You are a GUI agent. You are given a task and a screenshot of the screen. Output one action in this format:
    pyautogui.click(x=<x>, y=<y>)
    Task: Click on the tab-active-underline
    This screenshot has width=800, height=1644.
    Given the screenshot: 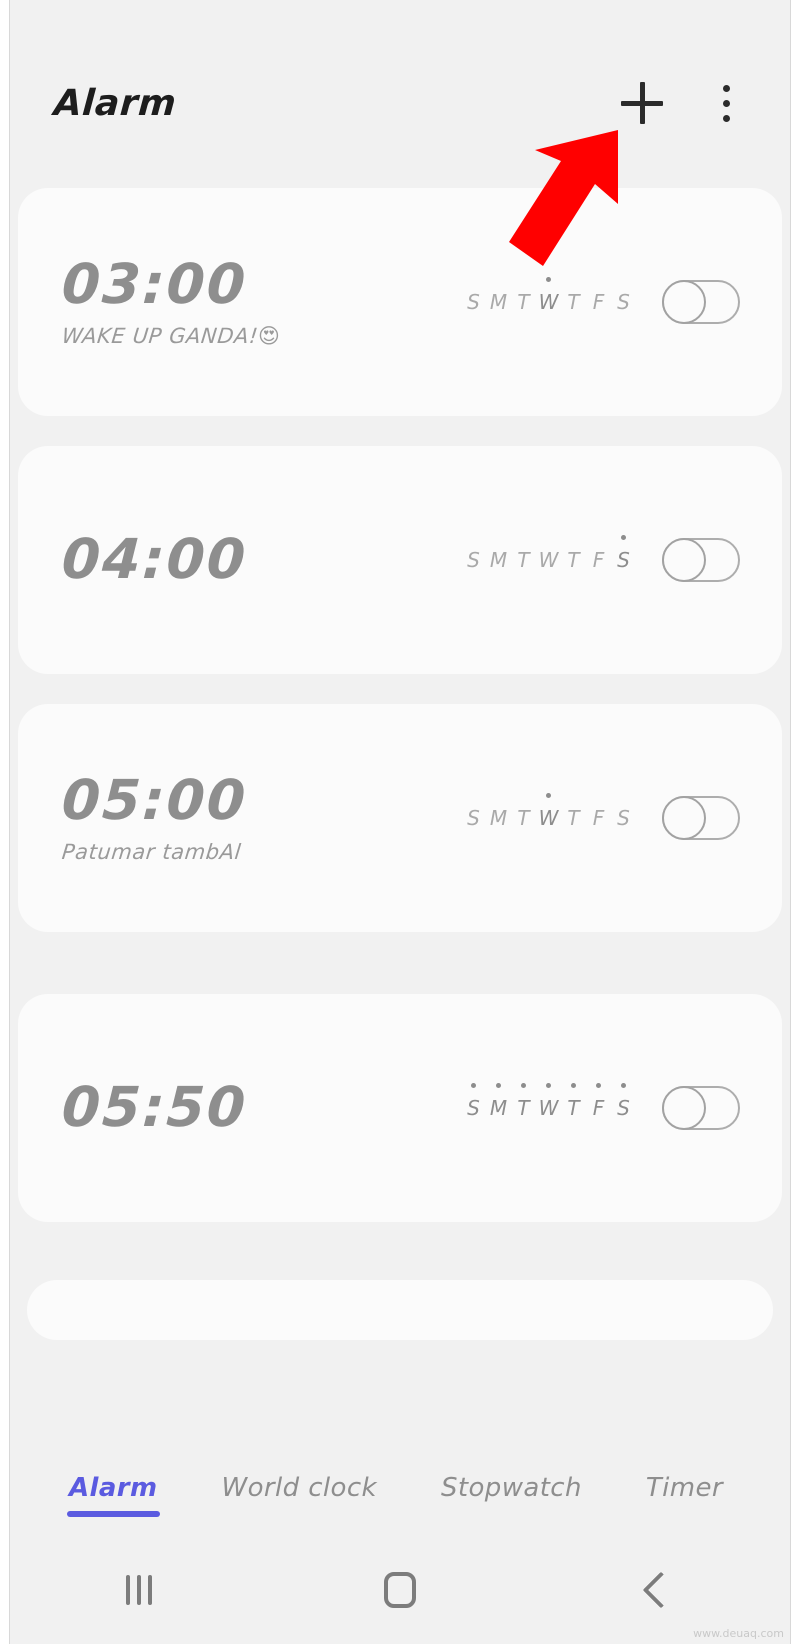 What is the action you would take?
    pyautogui.click(x=113, y=1514)
    